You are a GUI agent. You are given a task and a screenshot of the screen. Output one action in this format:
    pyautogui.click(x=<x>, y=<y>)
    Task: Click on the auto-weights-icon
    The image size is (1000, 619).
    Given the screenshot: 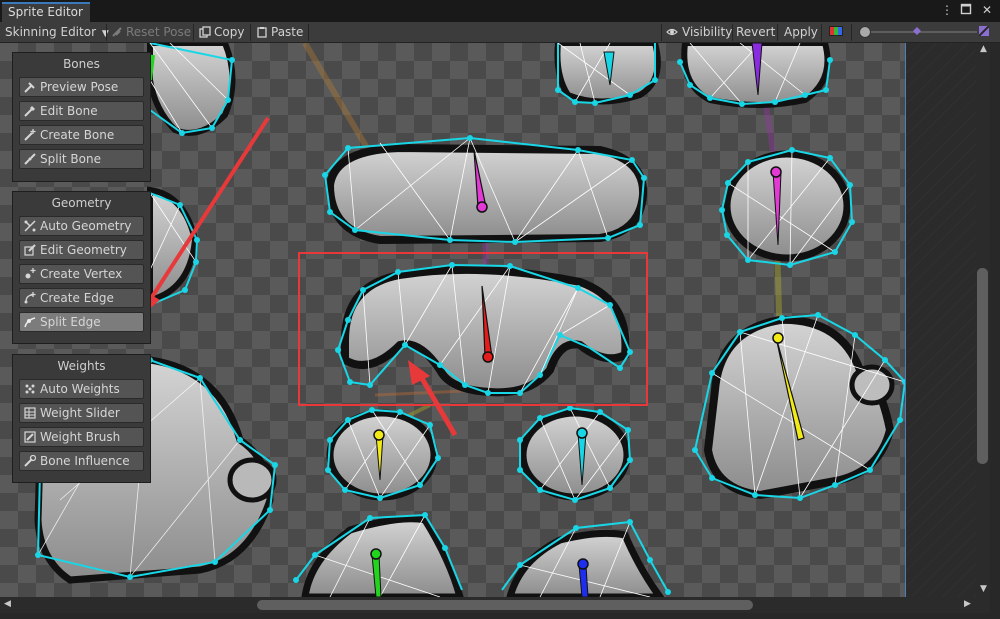 What is the action you would take?
    pyautogui.click(x=30, y=389)
    